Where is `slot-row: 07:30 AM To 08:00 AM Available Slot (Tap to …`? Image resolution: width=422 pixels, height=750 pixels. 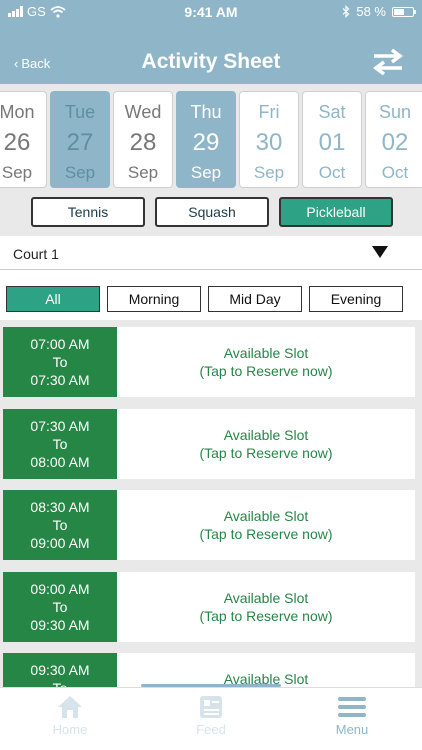
slot-row: 07:30 AM To 08:00 AM Available Slot (Tap to … is located at coordinates (209, 443).